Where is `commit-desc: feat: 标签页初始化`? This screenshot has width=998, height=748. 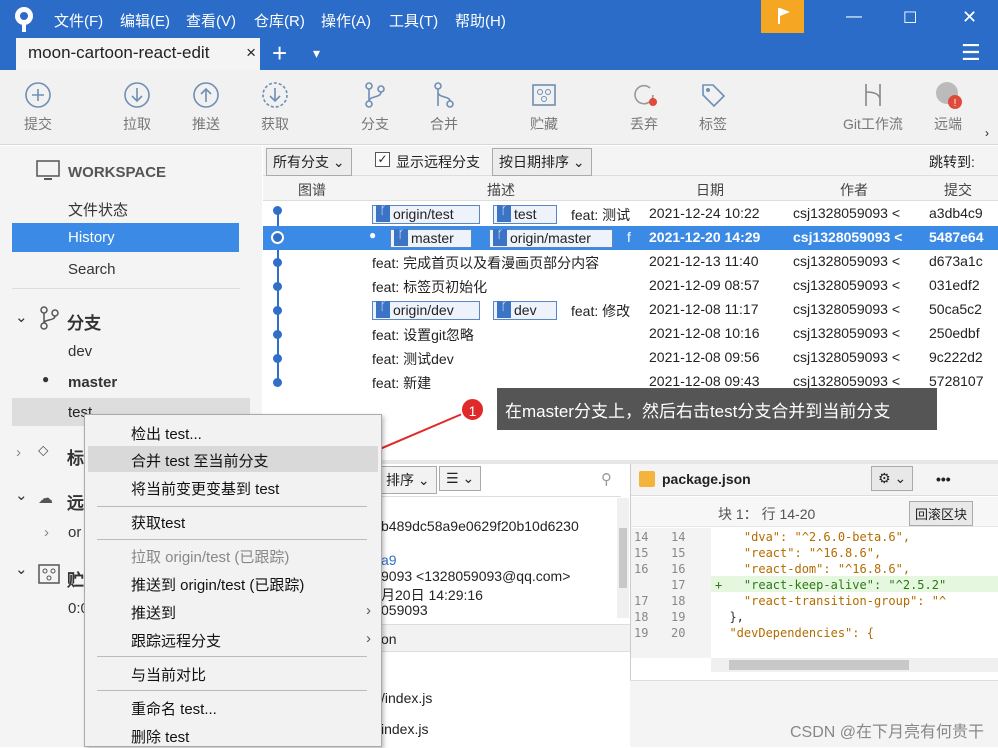 commit-desc: feat: 标签页初始化 is located at coordinates (430, 287).